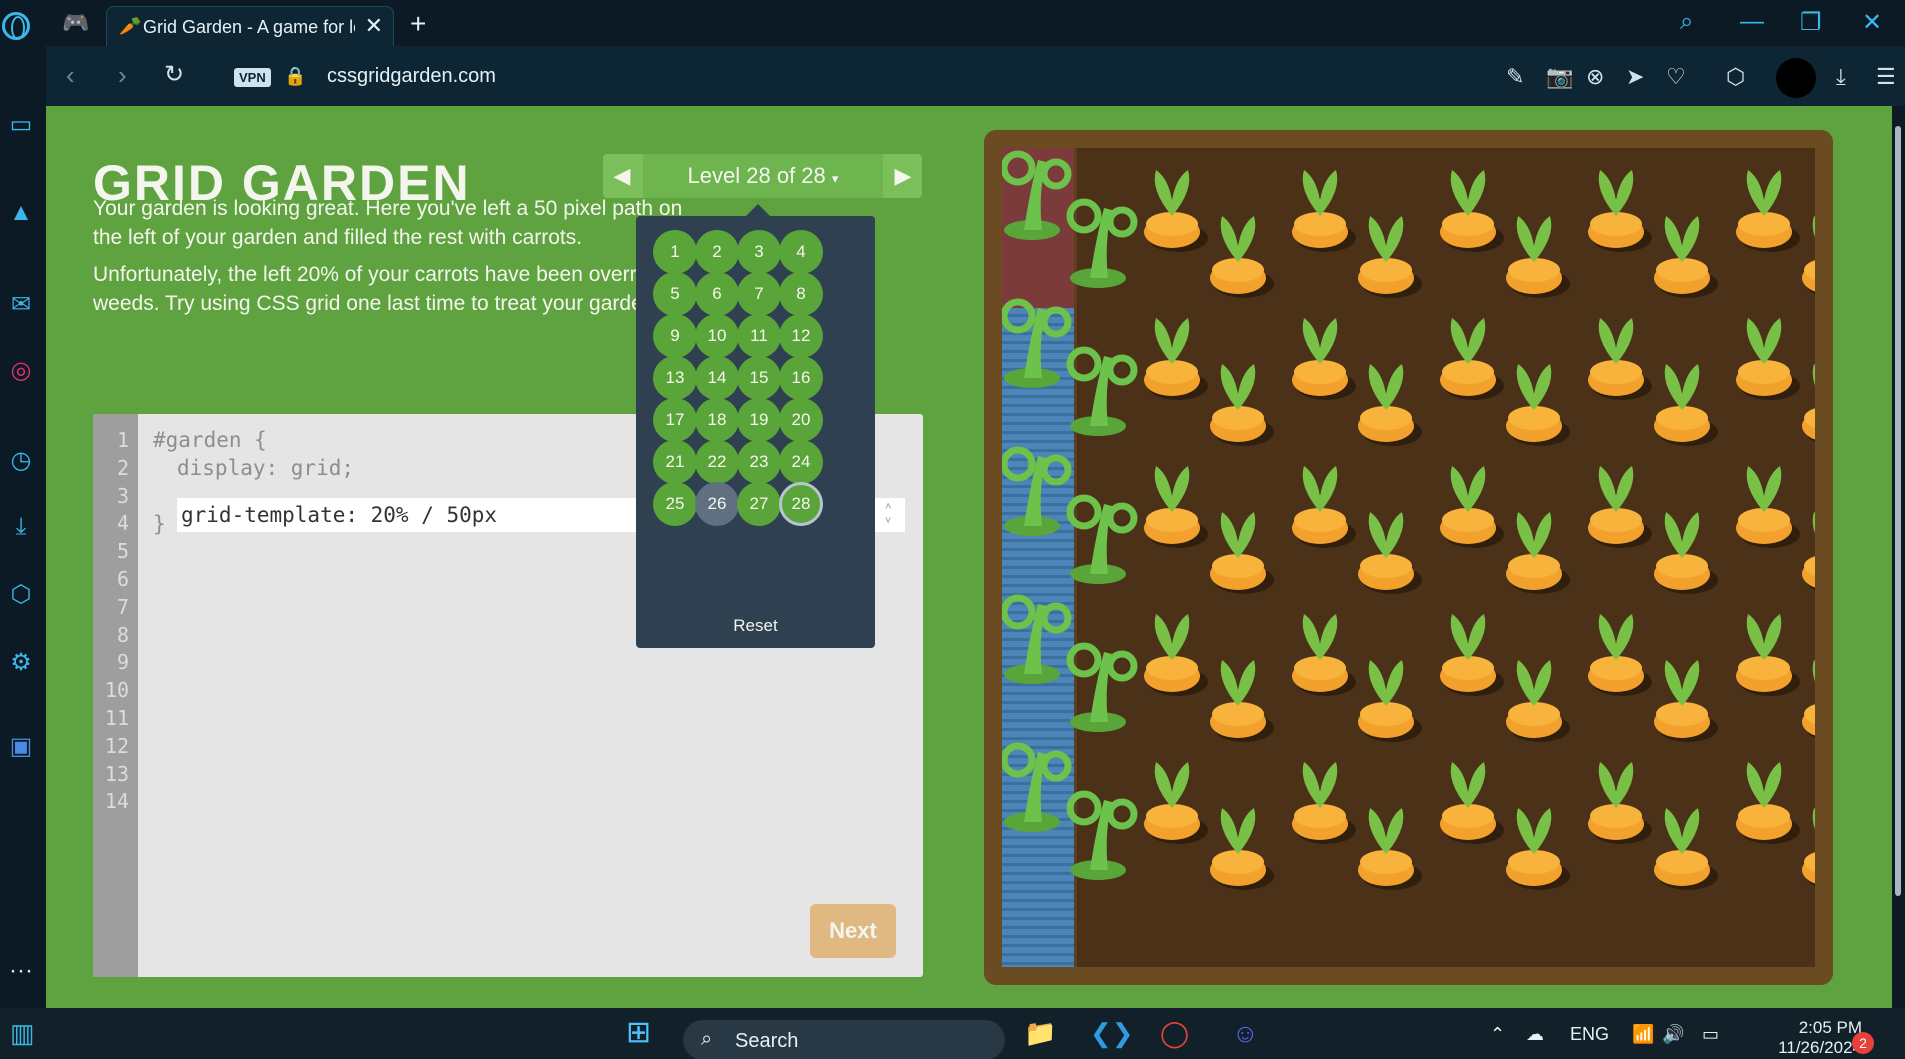  What do you see at coordinates (1898, 511) in the screenshot?
I see `scroll-thumb` at bounding box center [1898, 511].